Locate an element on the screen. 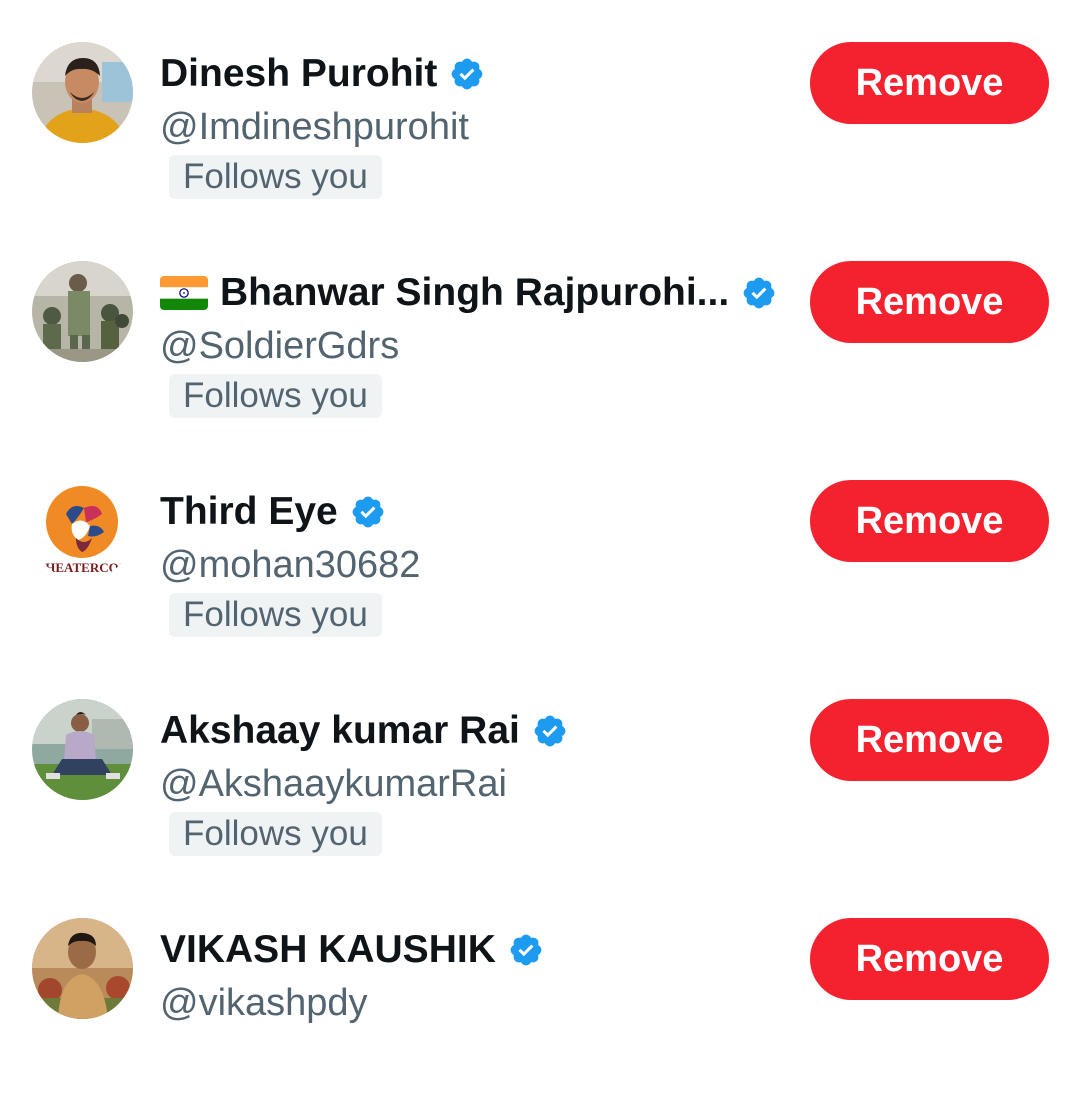 Image resolution: width=1080 pixels, height=1095 pixels. handle: @SoldierGdrs is located at coordinates (280, 346).